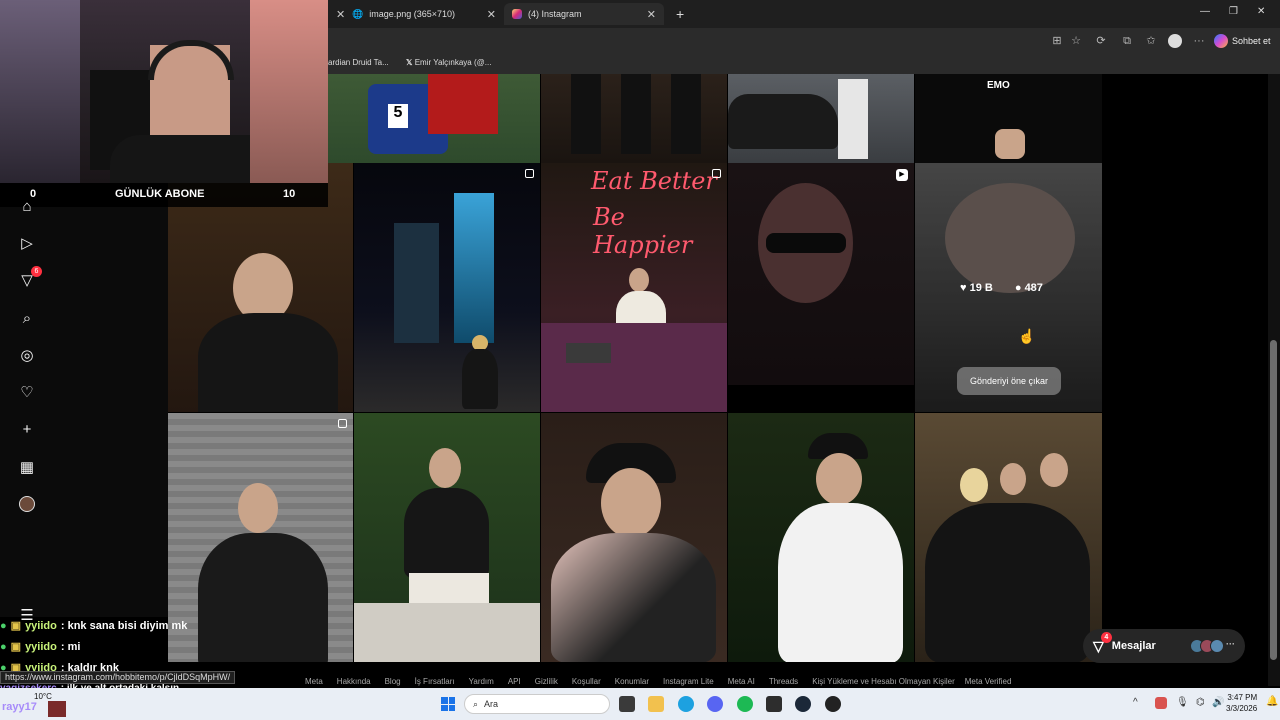 This screenshot has height=720, width=1280. What do you see at coordinates (1199, 41) in the screenshot?
I see `more-icon: ···` at bounding box center [1199, 41].